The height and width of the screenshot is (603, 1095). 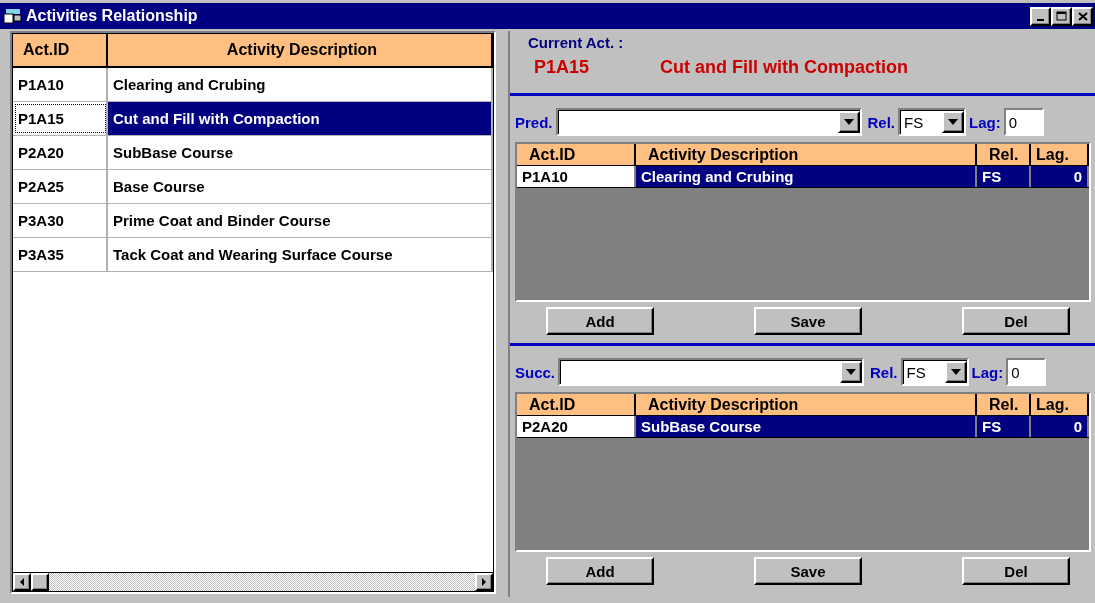 I want to click on left-arrow-icon, so click(x=22, y=582).